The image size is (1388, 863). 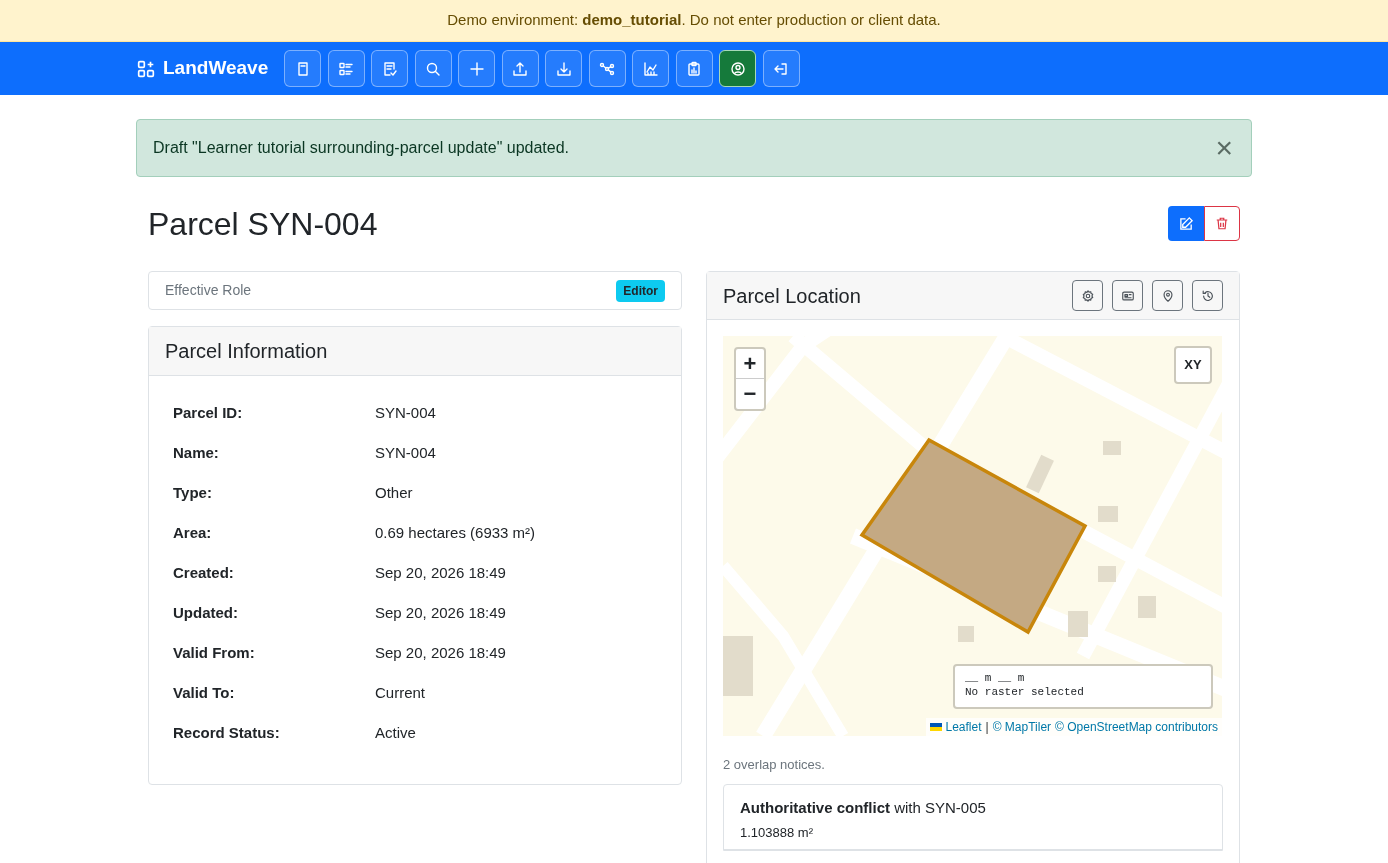 I want to click on field-label: Updated:, so click(x=206, y=612).